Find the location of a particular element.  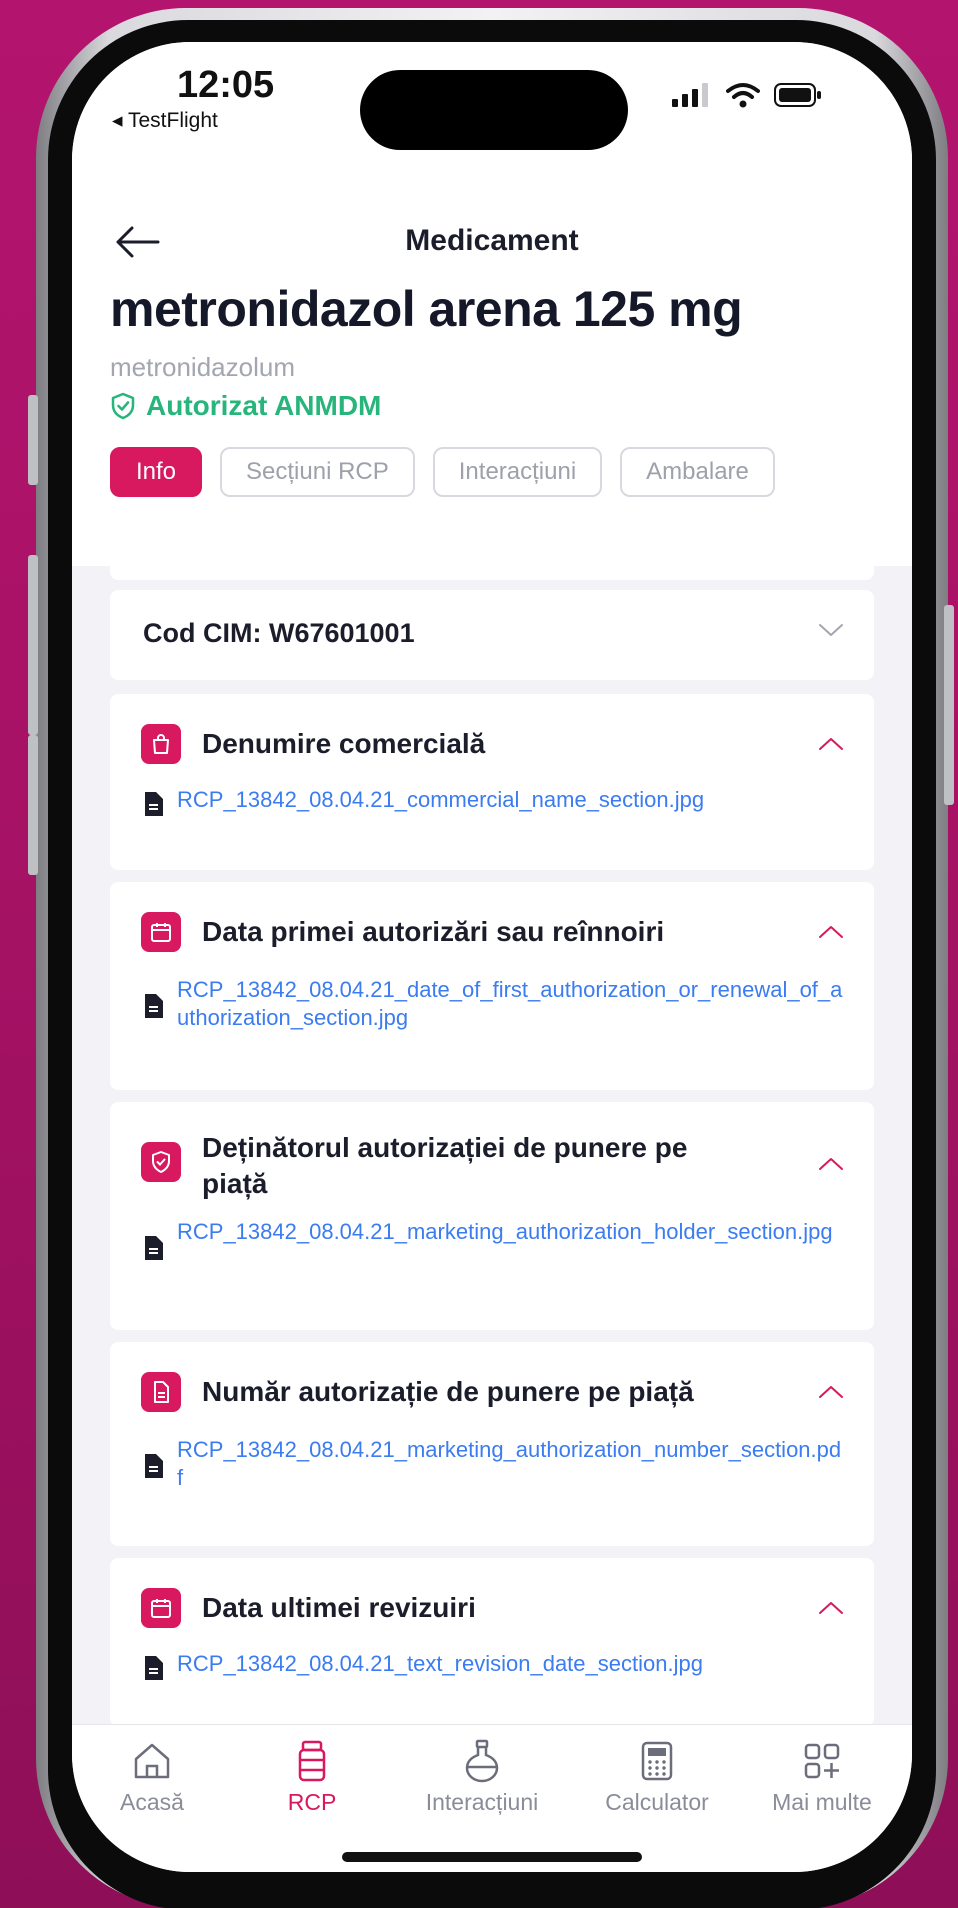

page-title: Medicament is located at coordinates (492, 240).